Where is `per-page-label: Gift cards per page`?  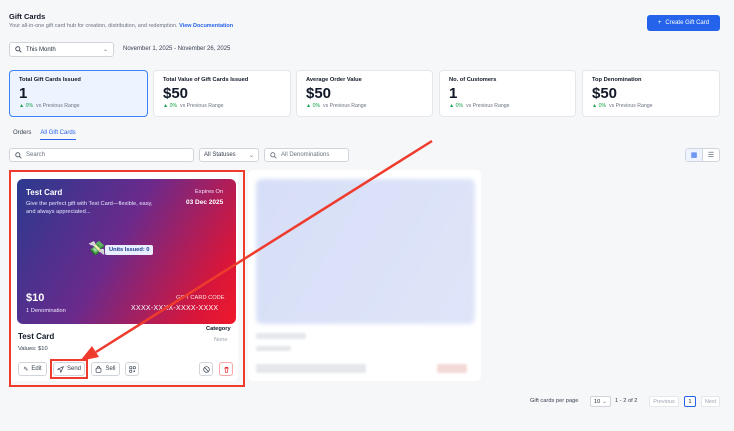
per-page-label: Gift cards per page is located at coordinates (554, 401).